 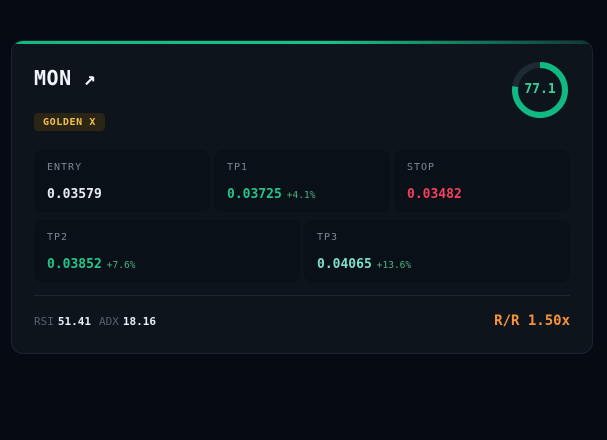 What do you see at coordinates (109, 321) in the screenshot?
I see `adx-label: ADX` at bounding box center [109, 321].